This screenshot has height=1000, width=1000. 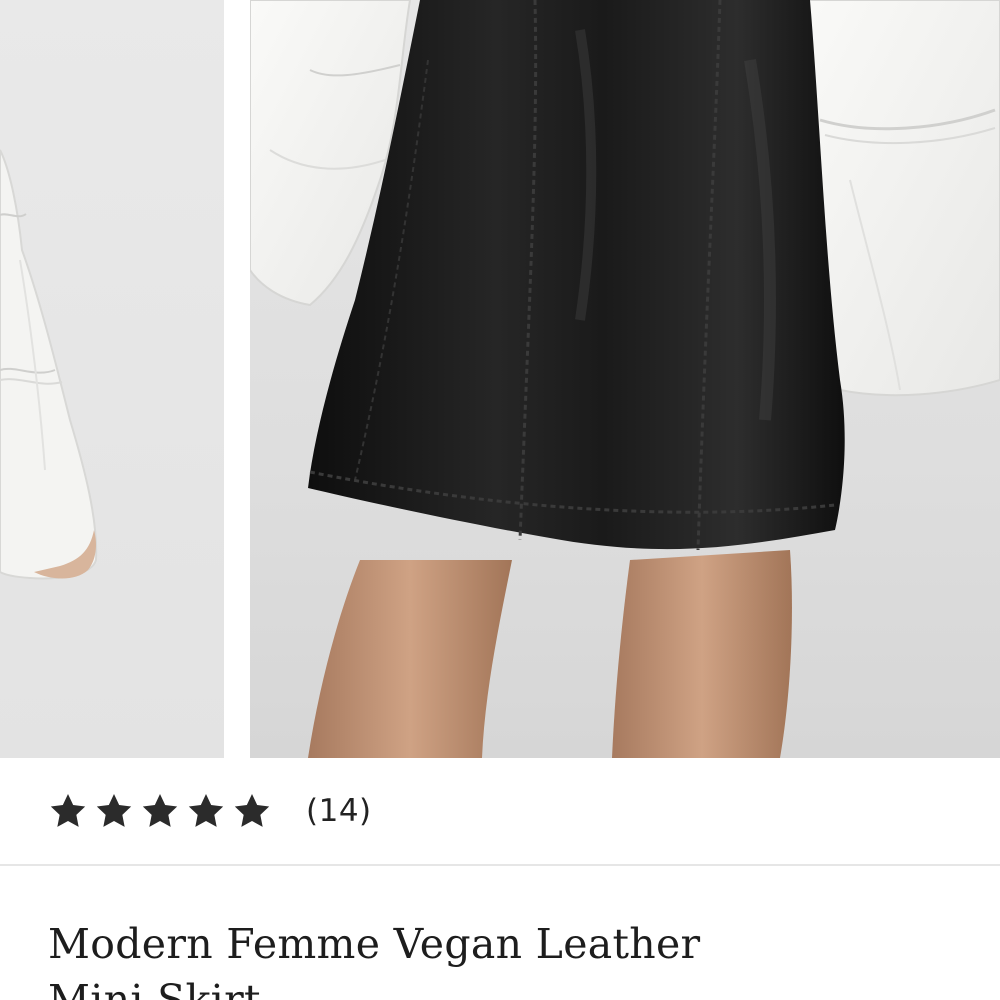 What do you see at coordinates (500, 811) in the screenshot?
I see `rating-summary: (14)` at bounding box center [500, 811].